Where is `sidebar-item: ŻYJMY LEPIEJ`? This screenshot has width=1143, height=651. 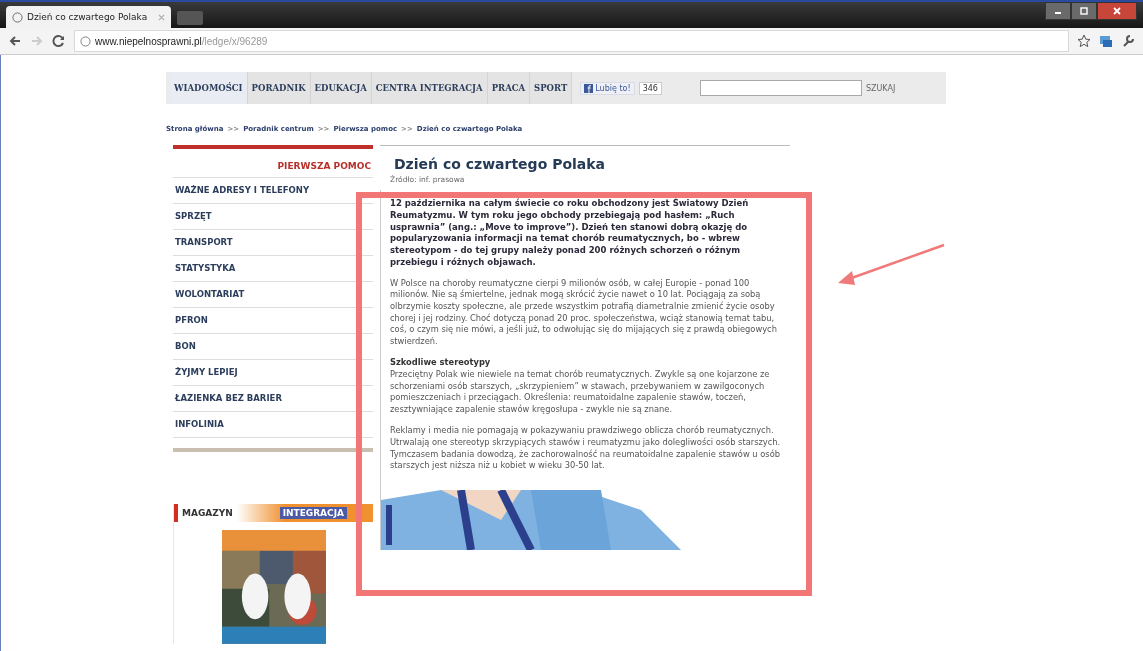 sidebar-item: ŻYJMY LEPIEJ is located at coordinates (273, 373).